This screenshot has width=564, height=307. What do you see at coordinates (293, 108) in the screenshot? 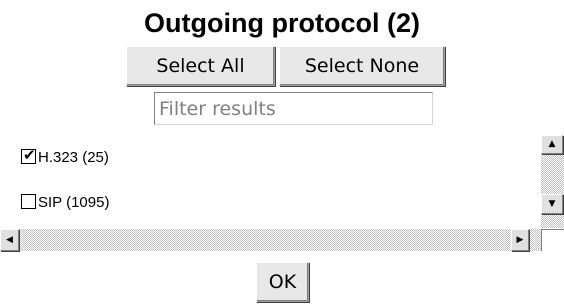
I see `filter-results-input` at bounding box center [293, 108].